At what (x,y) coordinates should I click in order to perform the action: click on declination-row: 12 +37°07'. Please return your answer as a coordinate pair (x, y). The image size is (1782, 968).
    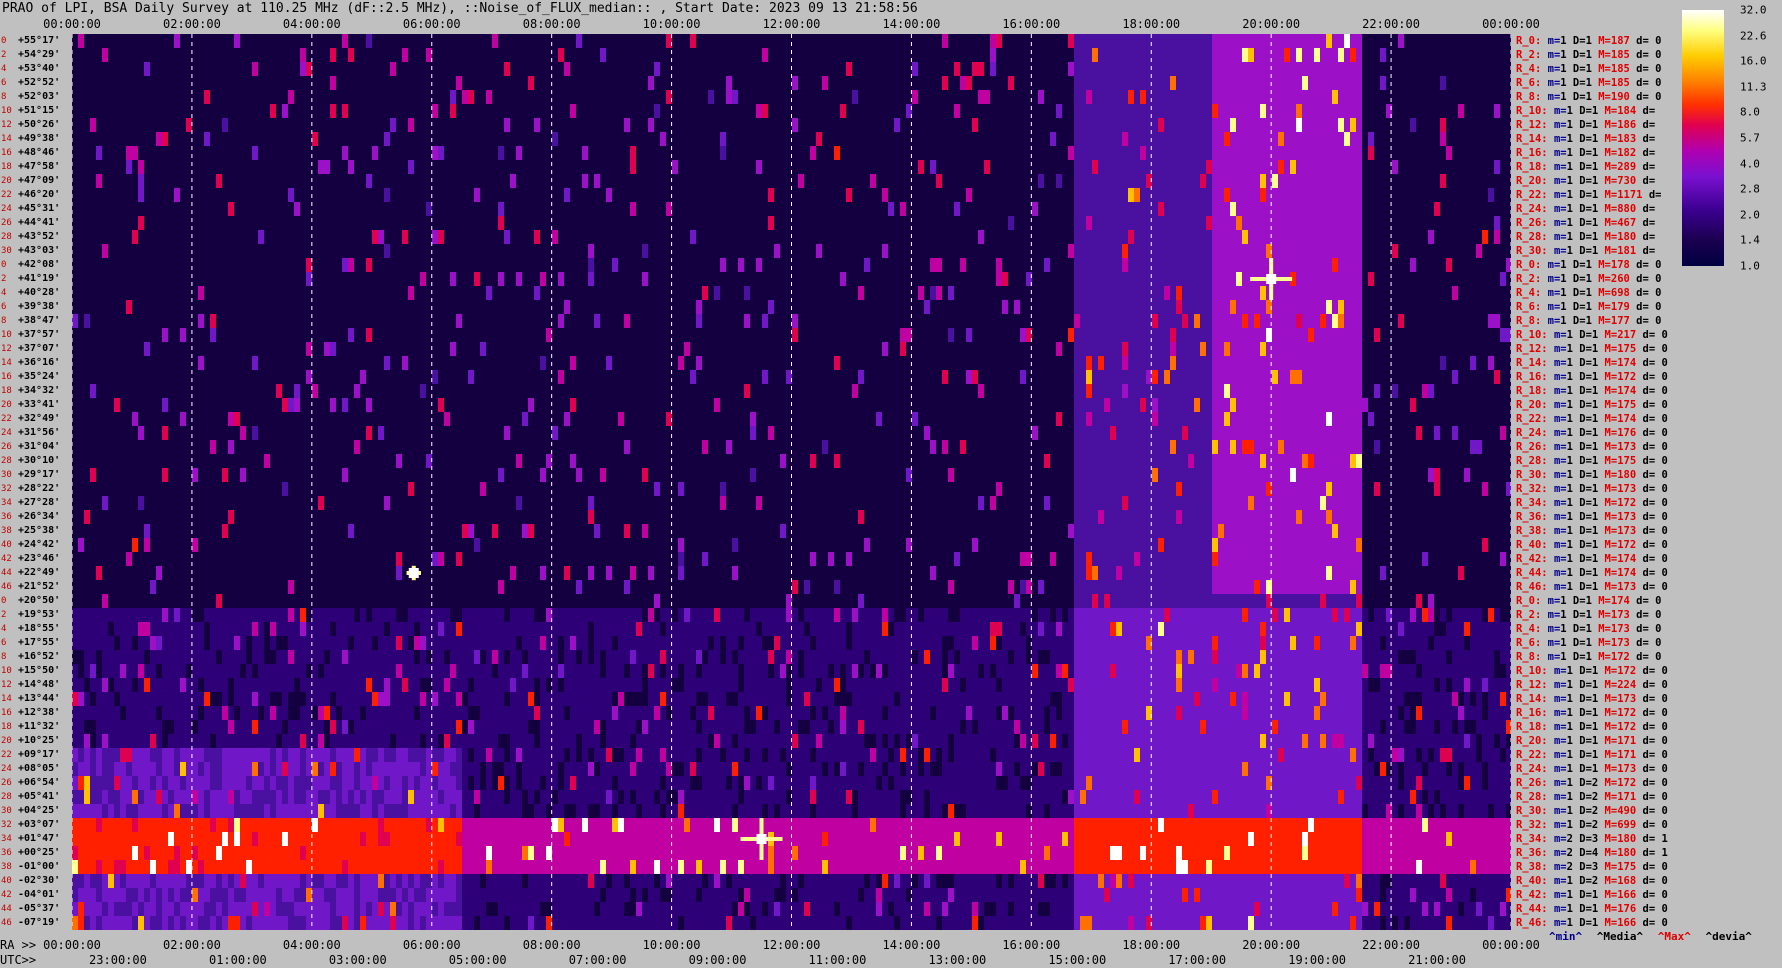
    Looking at the image, I should click on (36, 349).